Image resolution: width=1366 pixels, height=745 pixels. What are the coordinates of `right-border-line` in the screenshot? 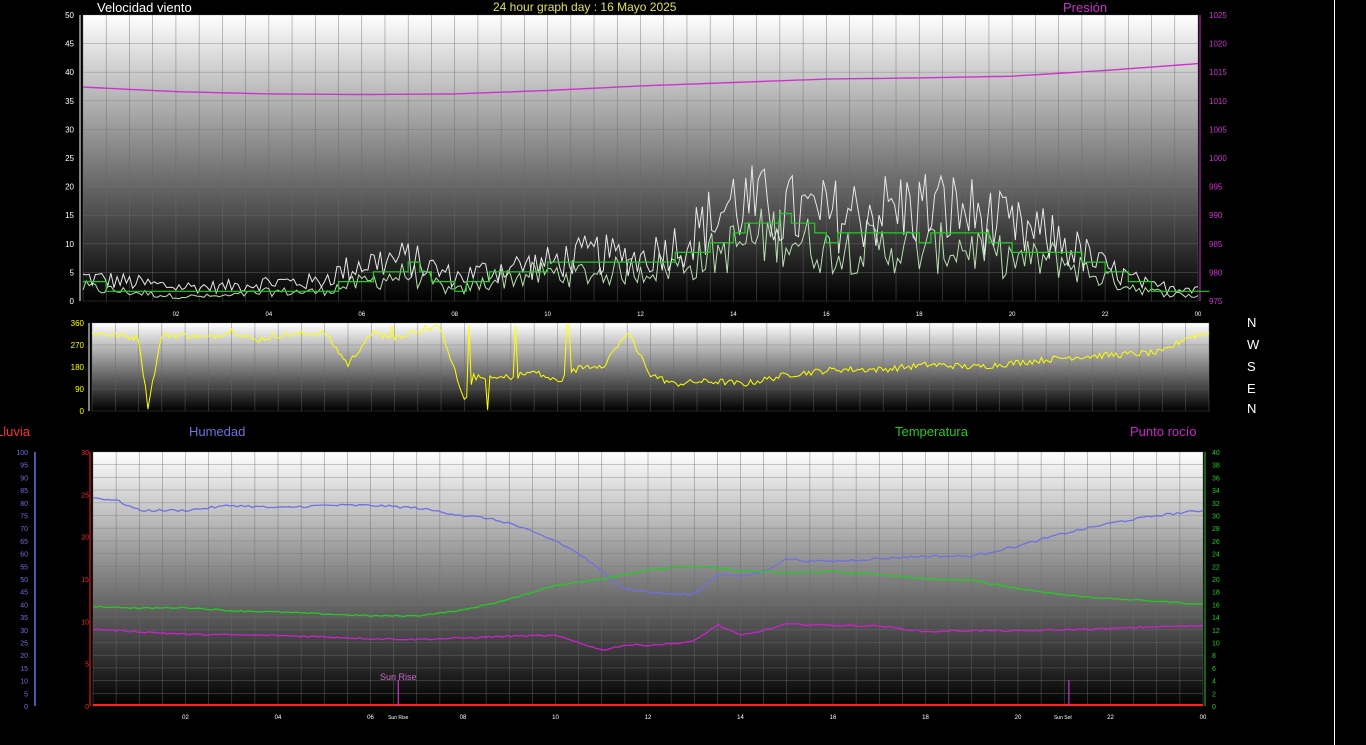 It's located at (1334, 372).